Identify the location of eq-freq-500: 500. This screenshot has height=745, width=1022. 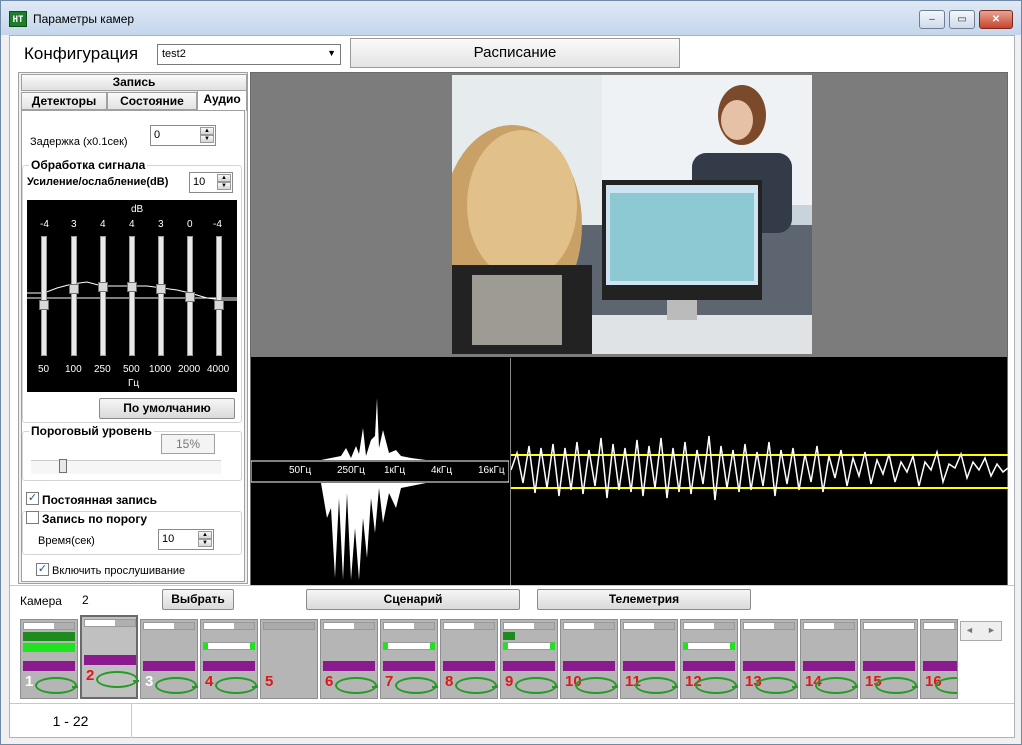
(131, 369).